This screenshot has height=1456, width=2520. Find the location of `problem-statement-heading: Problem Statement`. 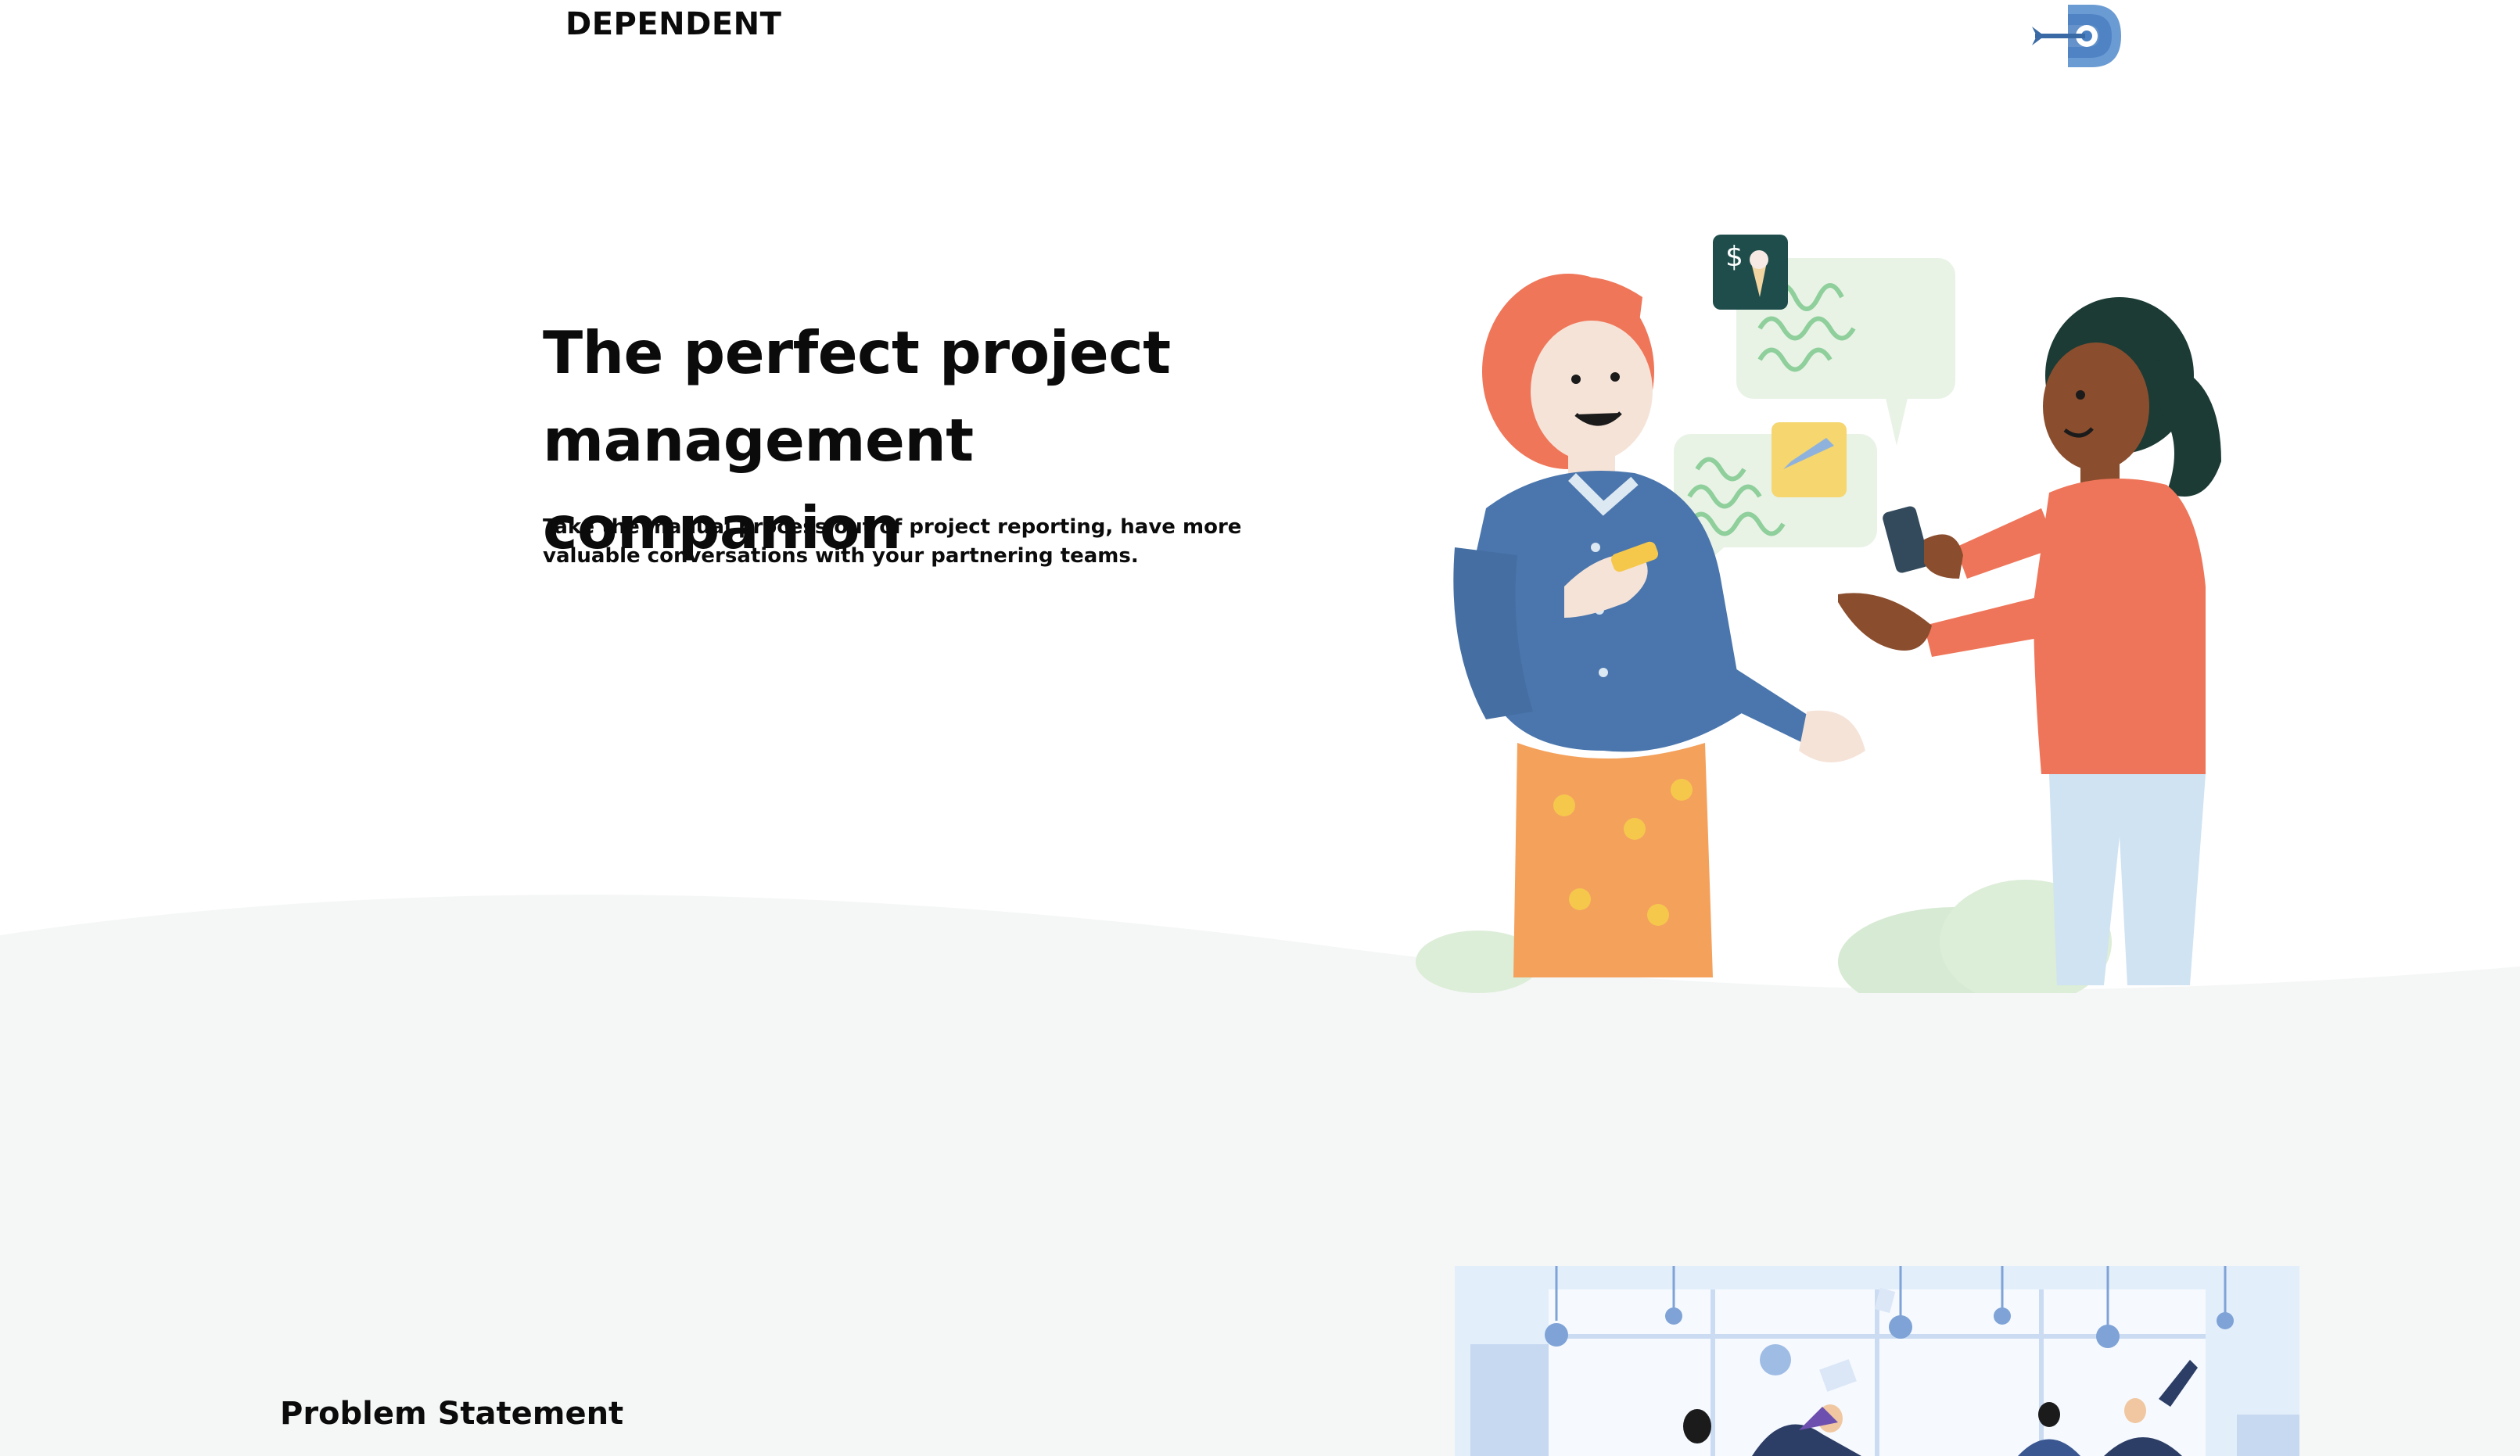

problem-statement-heading: Problem Statement is located at coordinates (452, 1414).